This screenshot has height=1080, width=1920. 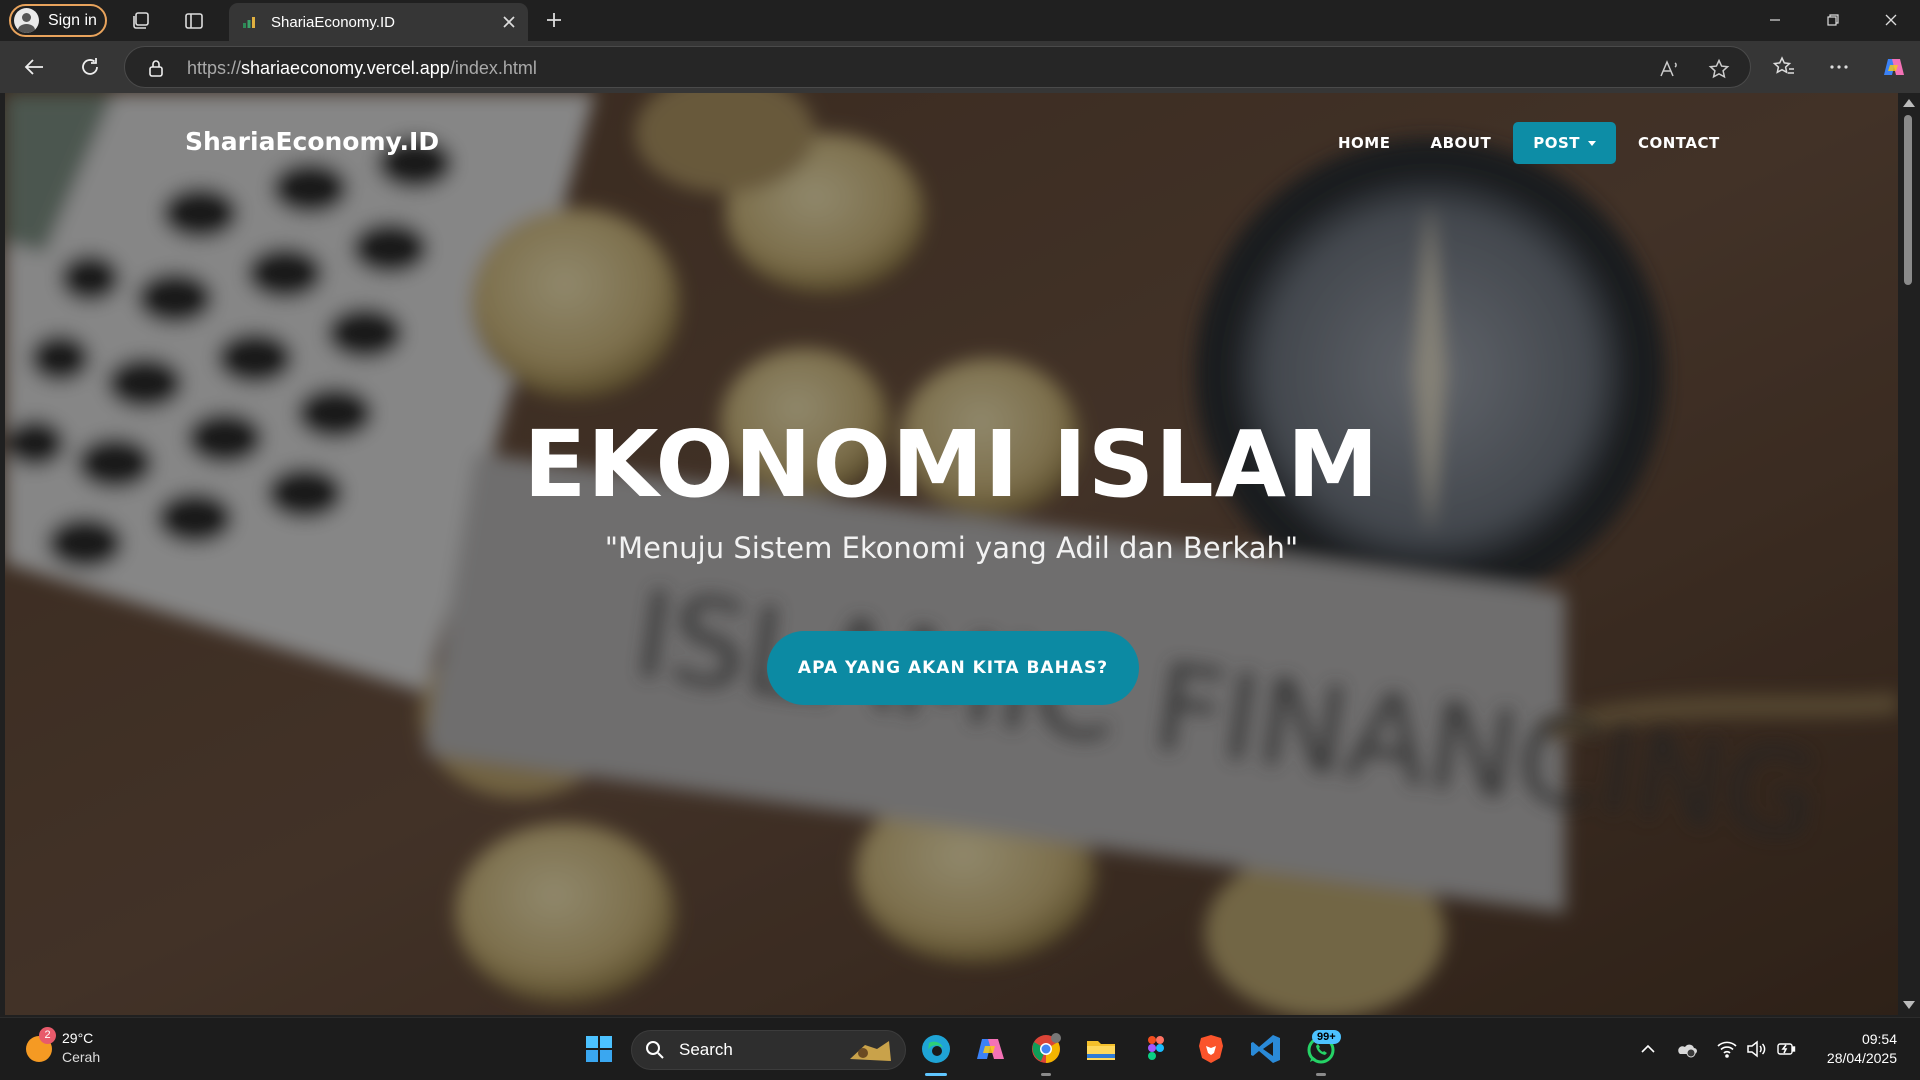 I want to click on nav-contact: CONTACT, so click(x=1679, y=143).